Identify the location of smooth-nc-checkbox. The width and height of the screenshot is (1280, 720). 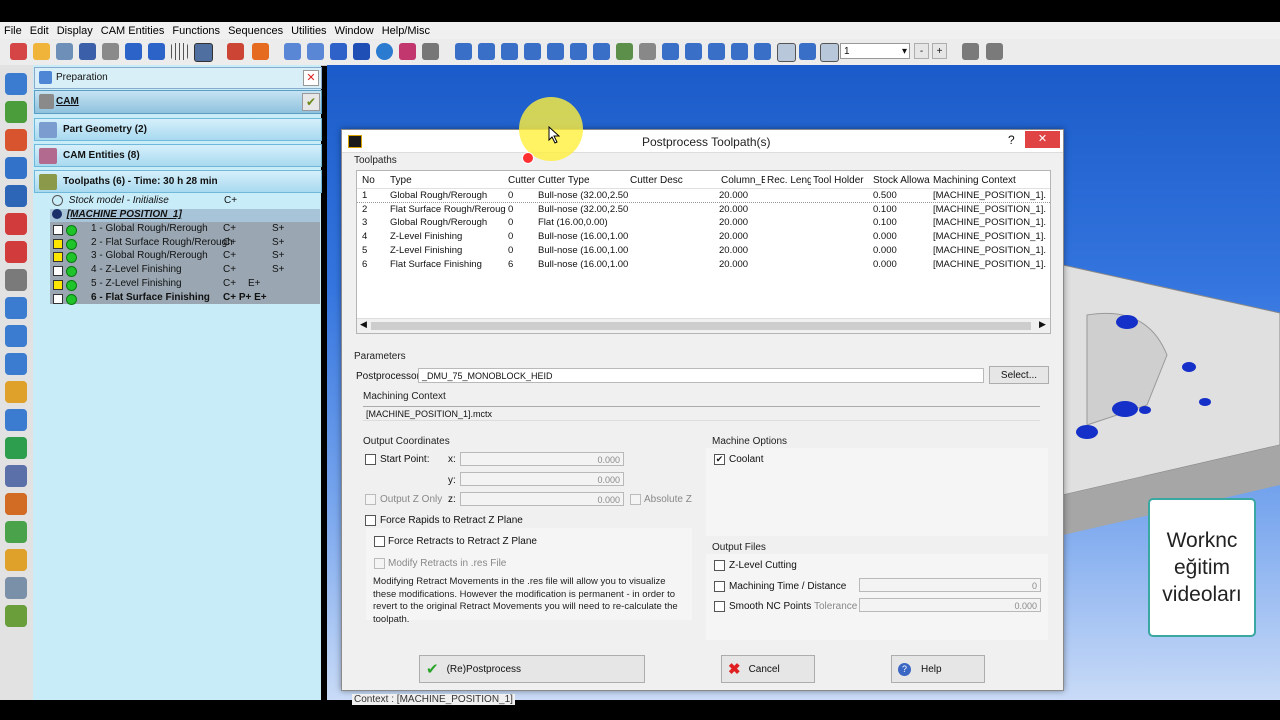
(719, 606).